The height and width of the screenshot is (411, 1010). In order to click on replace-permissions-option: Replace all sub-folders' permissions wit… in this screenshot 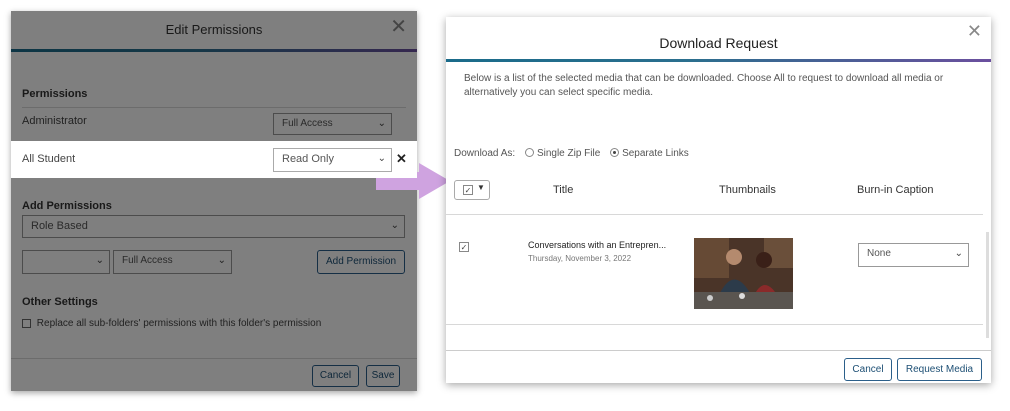, I will do `click(171, 323)`.